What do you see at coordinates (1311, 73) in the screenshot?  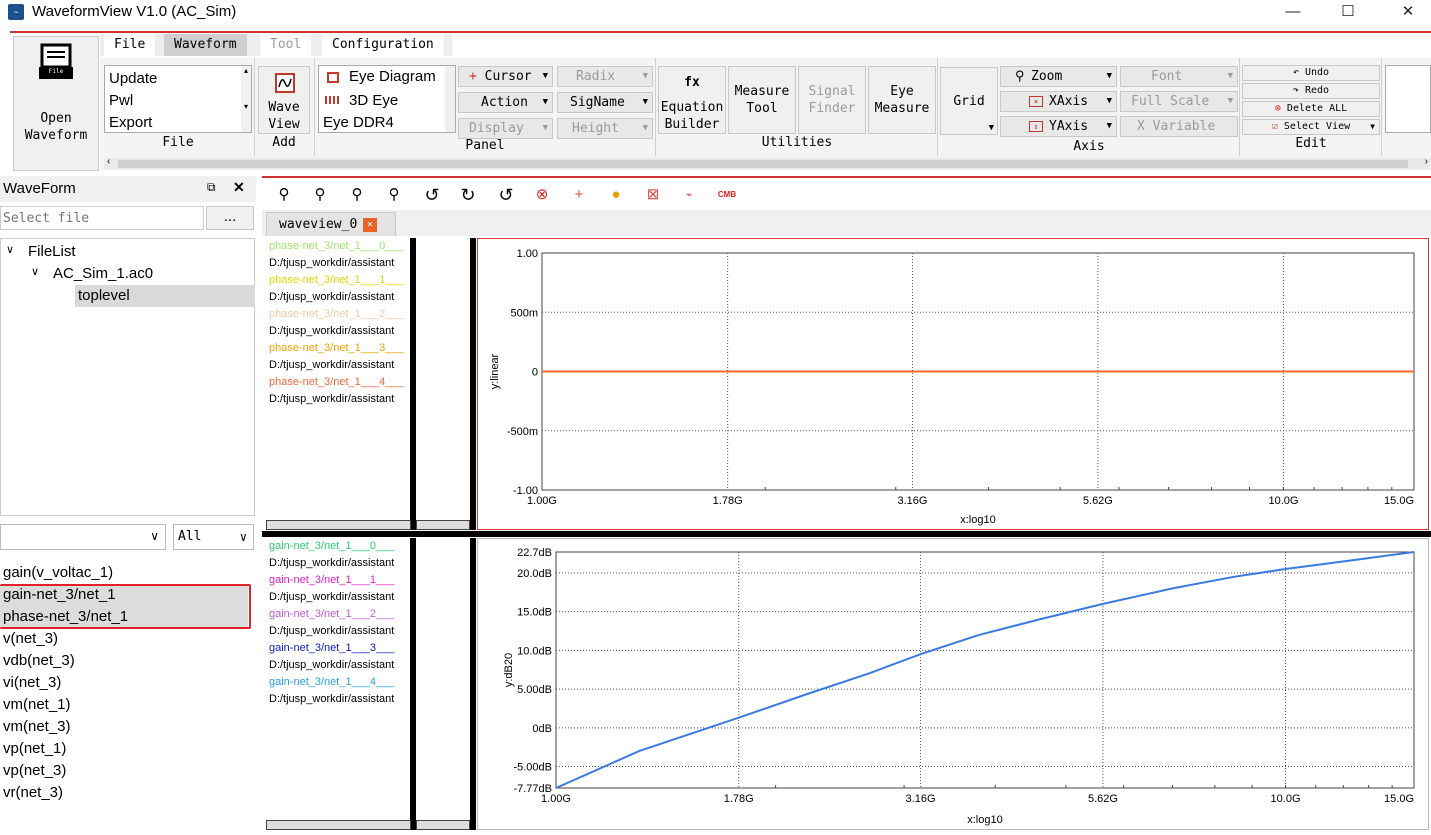 I see `undo-button: ↶ Undo` at bounding box center [1311, 73].